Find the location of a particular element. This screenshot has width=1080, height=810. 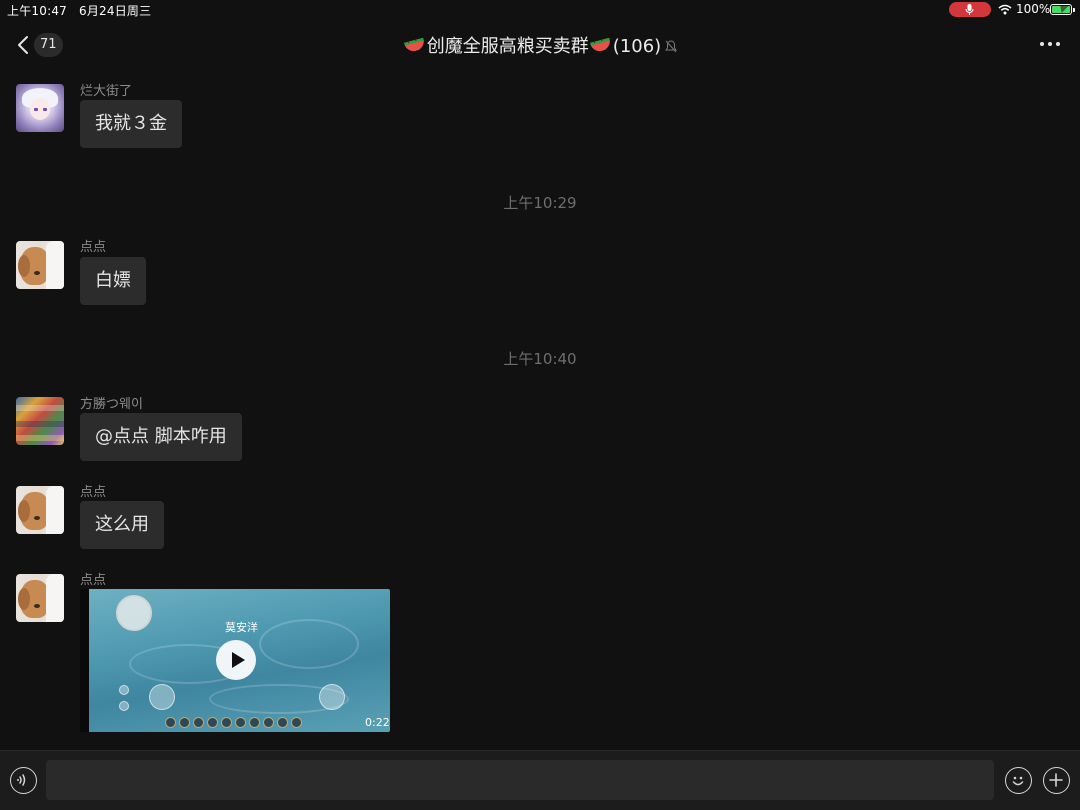

play-button is located at coordinates (236, 660).